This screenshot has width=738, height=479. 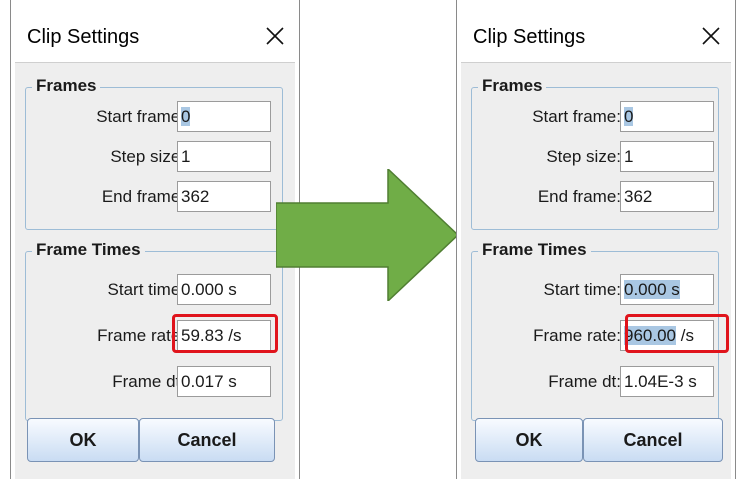 I want to click on frame-dt-row: Frame dt: 0.017 s, so click(x=154, y=382).